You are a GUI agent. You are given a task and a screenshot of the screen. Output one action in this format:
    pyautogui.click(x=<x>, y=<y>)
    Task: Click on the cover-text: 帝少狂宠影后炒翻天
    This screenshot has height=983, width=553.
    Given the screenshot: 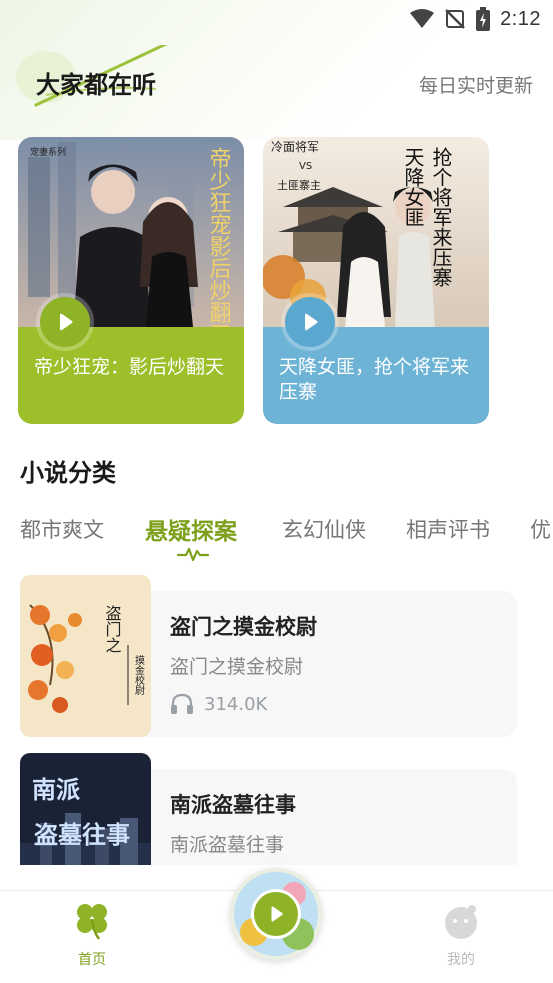 What is the action you would take?
    pyautogui.click(x=219, y=237)
    